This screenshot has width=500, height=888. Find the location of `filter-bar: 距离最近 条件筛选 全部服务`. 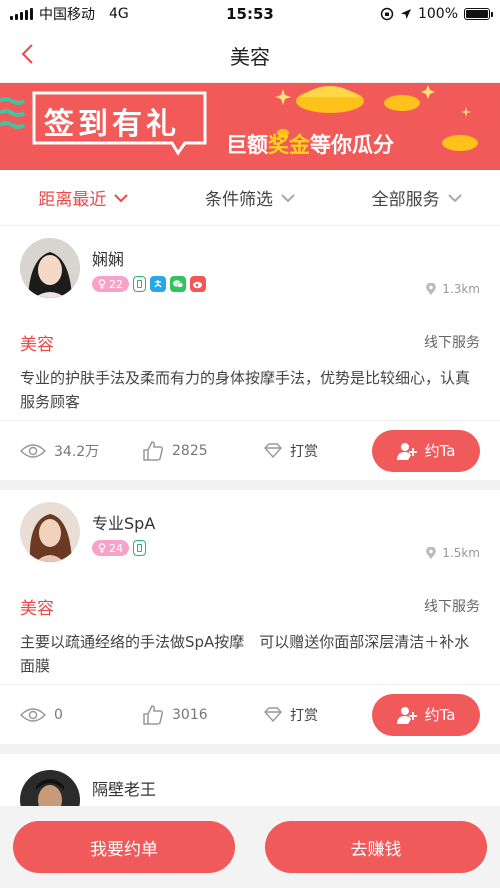

filter-bar: 距离最近 条件筛选 全部服务 is located at coordinates (250, 198).